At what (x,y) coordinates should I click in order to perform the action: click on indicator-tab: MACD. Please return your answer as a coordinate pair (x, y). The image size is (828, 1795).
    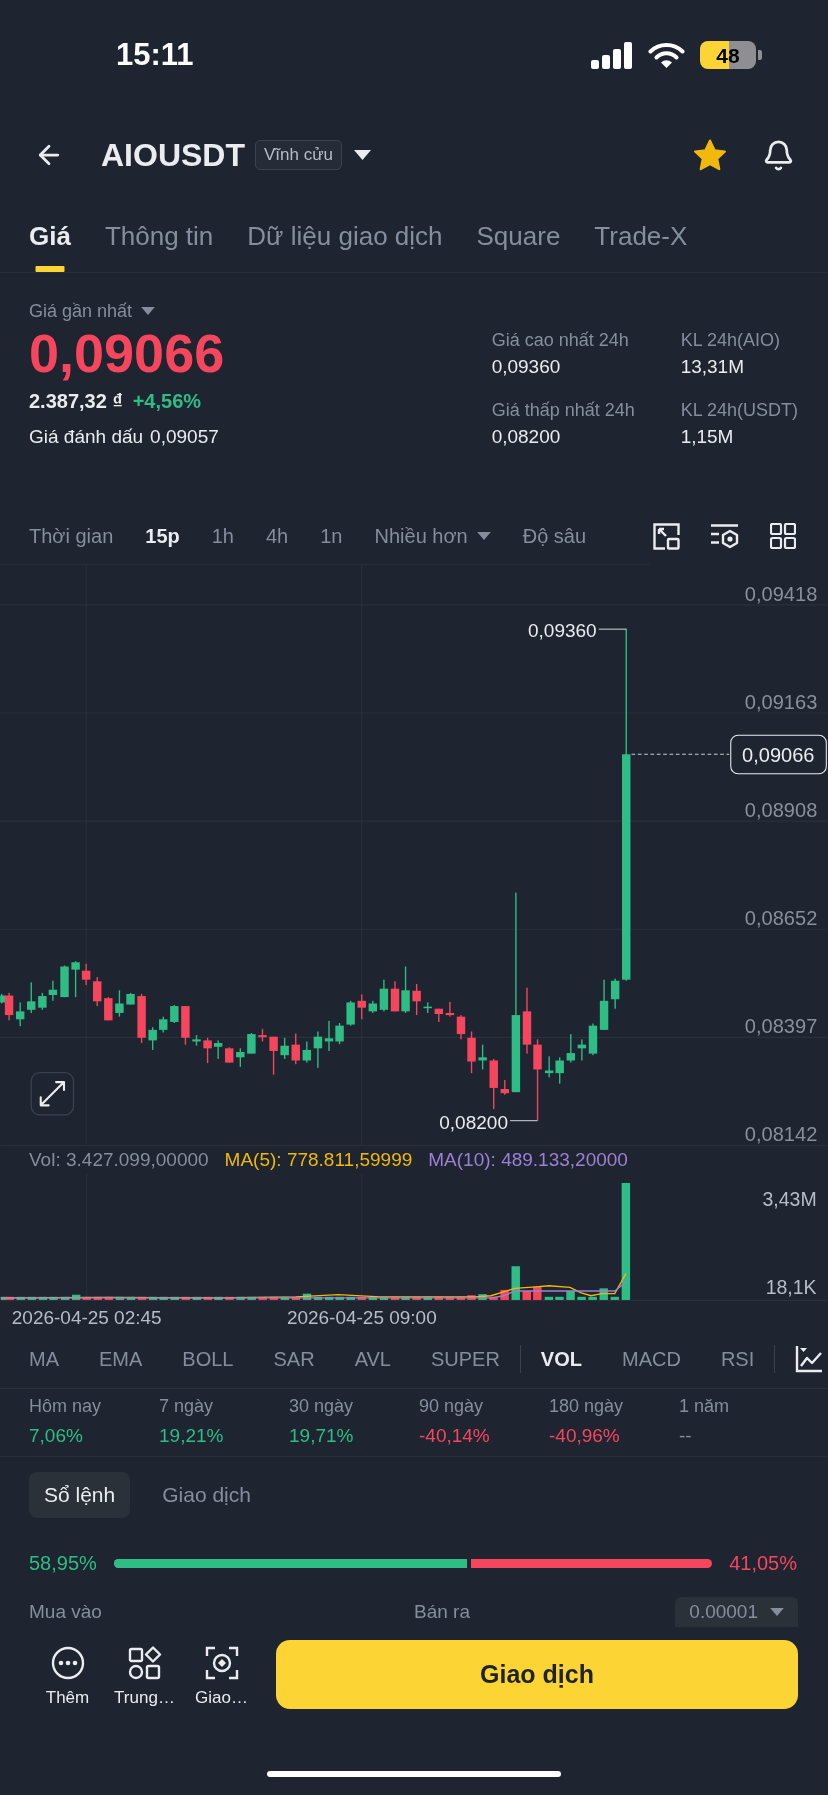
    Looking at the image, I should click on (651, 1359).